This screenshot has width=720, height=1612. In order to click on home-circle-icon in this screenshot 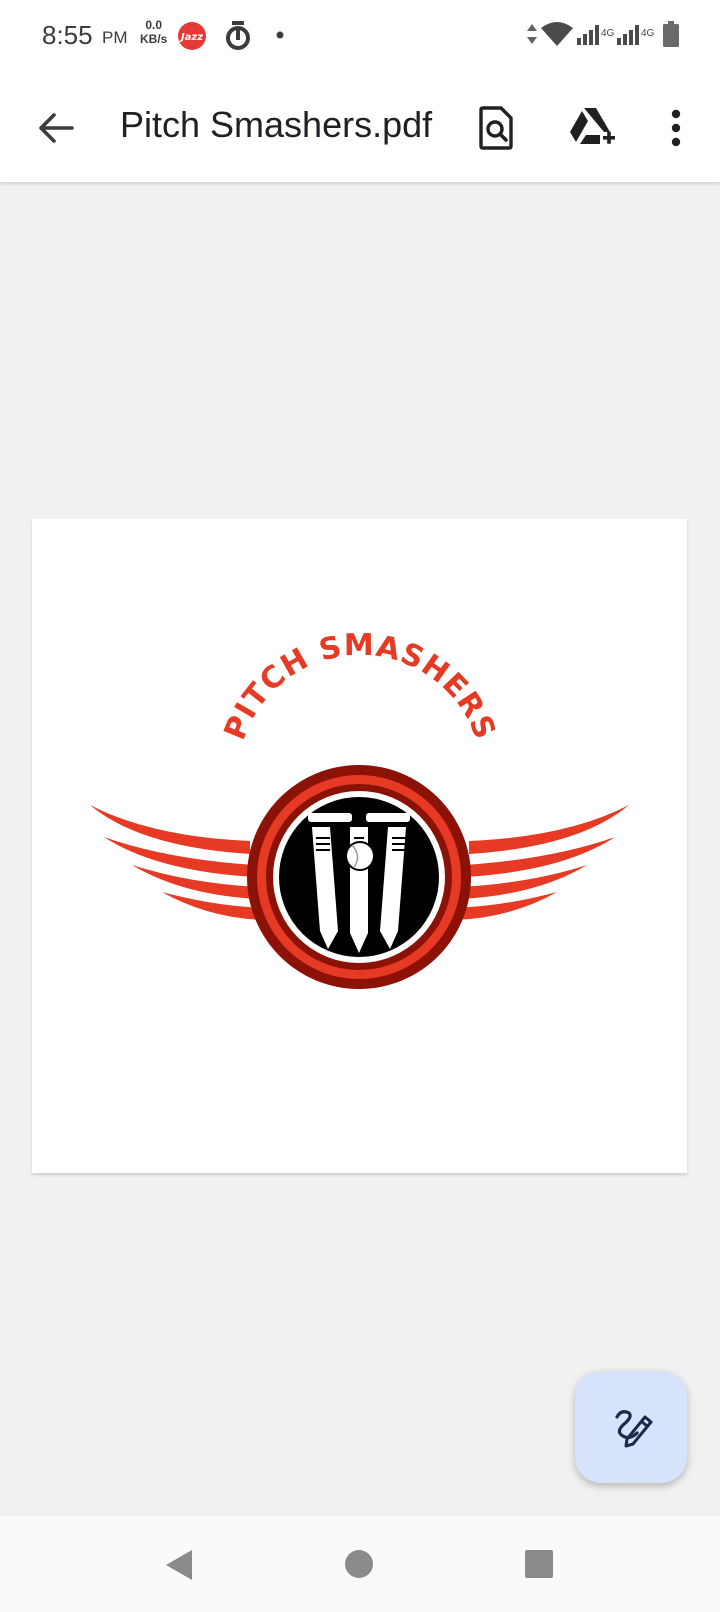, I will do `click(359, 1564)`.